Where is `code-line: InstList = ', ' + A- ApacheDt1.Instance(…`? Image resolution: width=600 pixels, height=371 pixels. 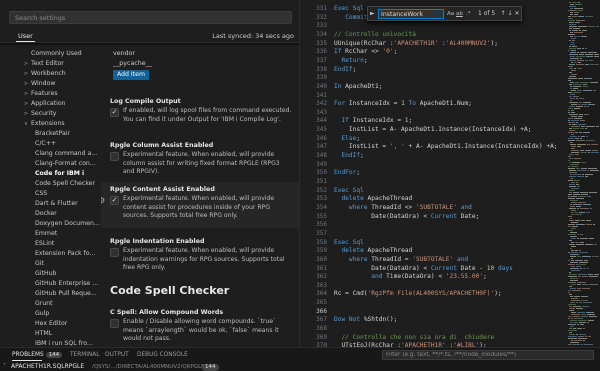 code-line: InstList = ', ' + A- ApacheDt1.Instance(… is located at coordinates (446, 146).